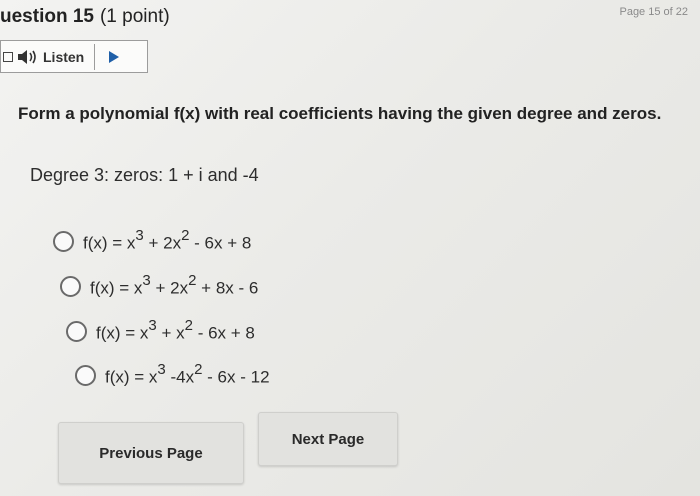  I want to click on play-icon, so click(114, 56).